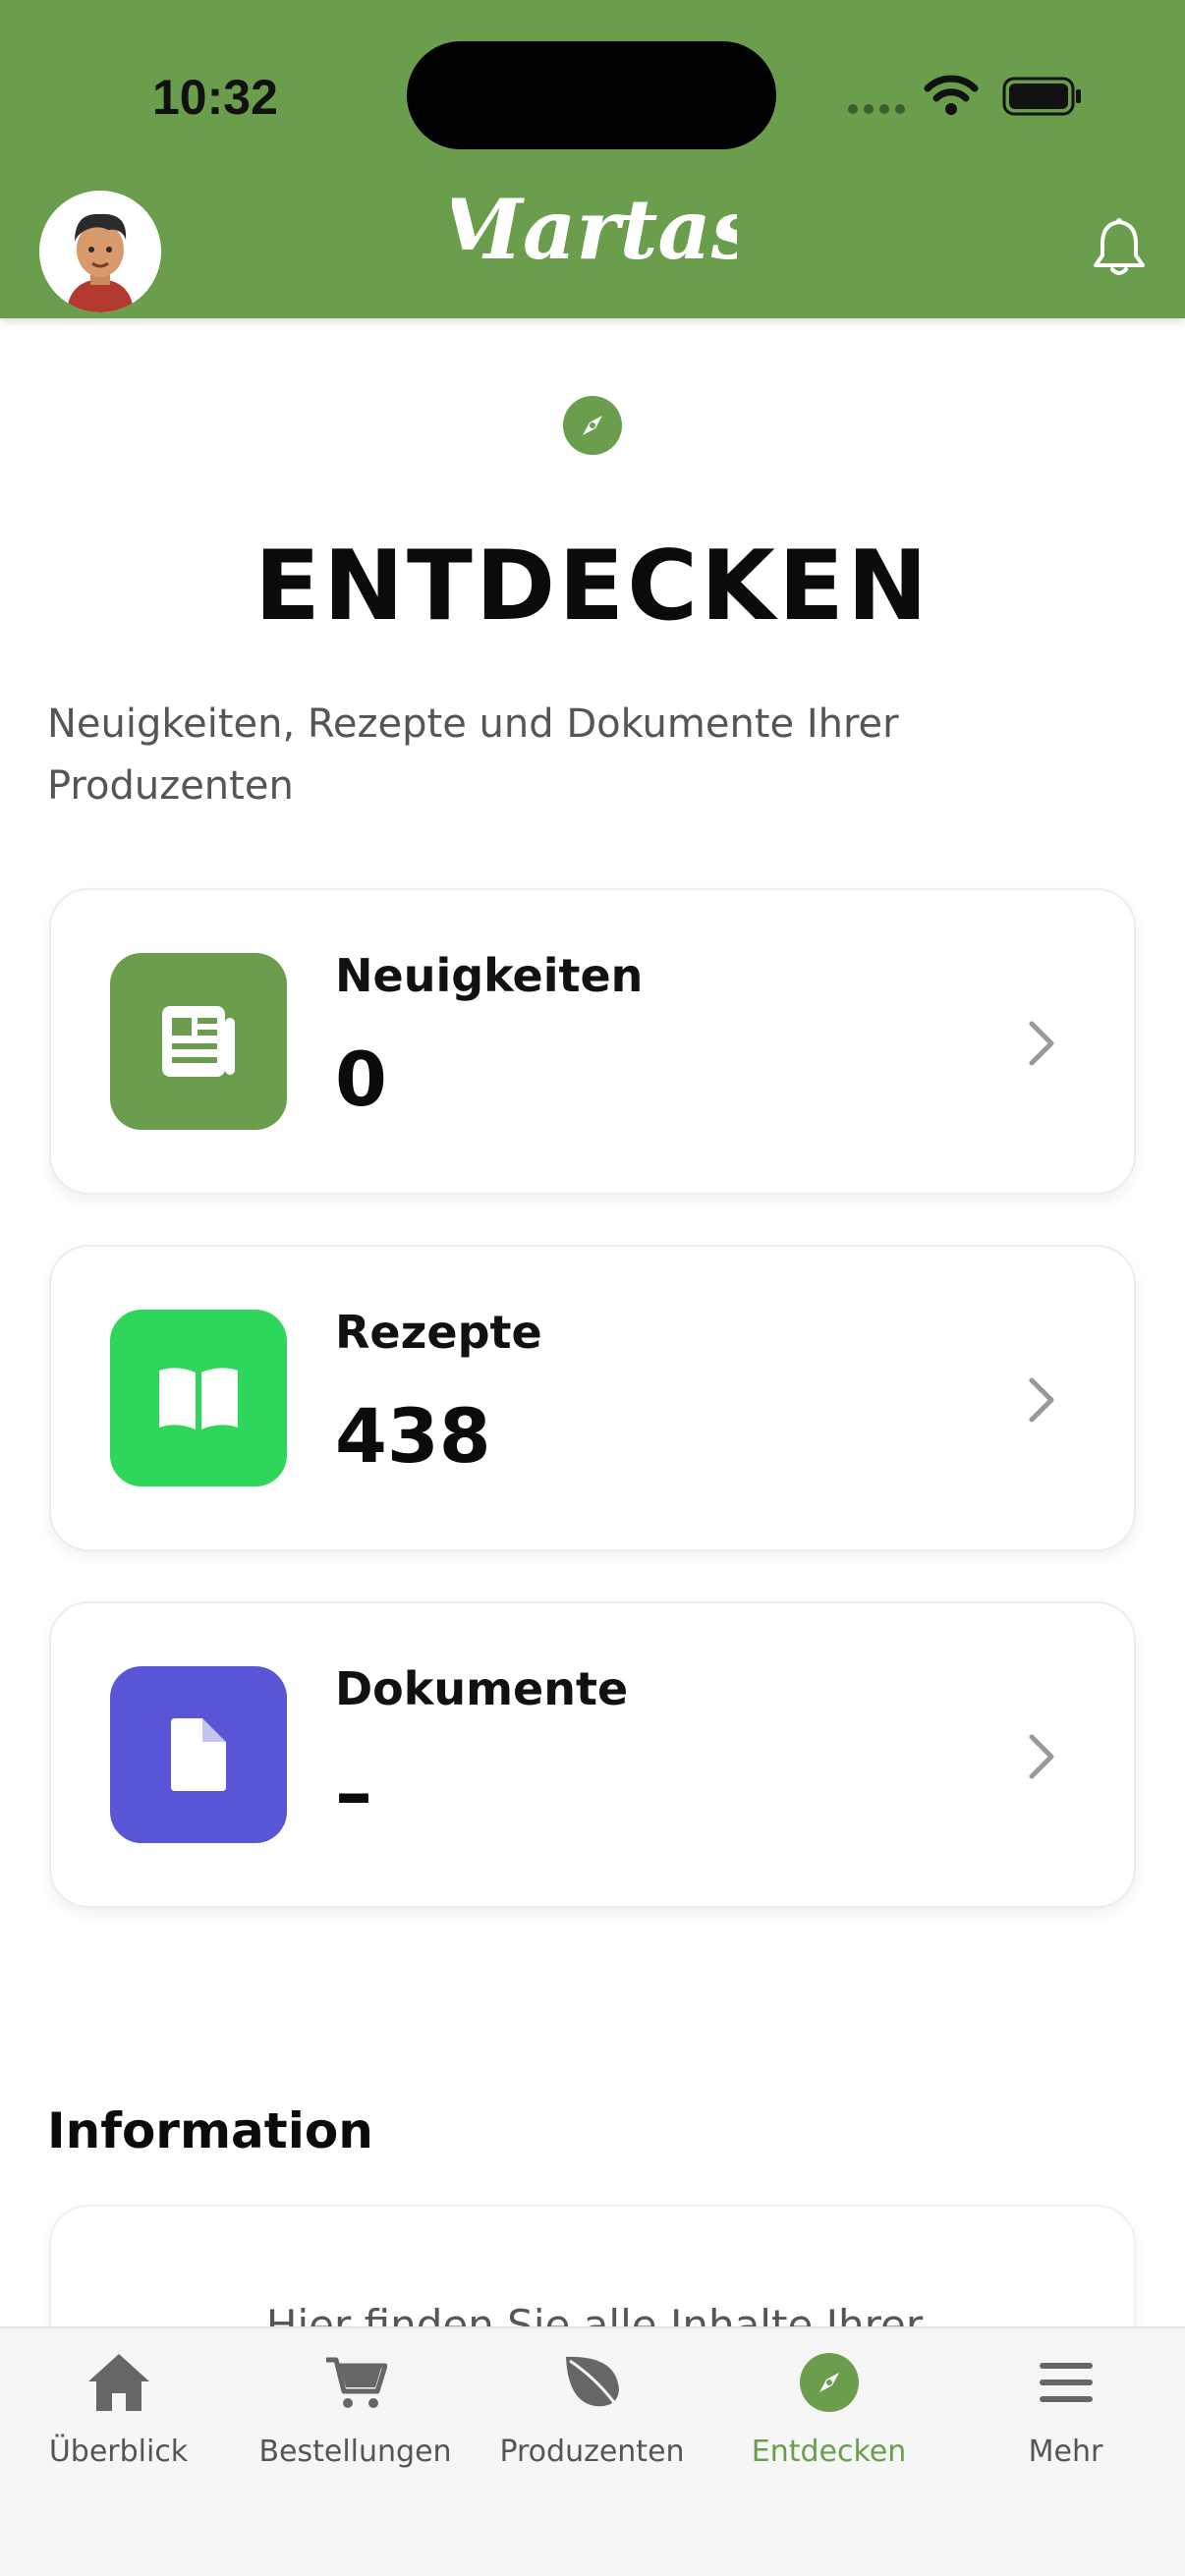  Describe the element at coordinates (119, 2382) in the screenshot. I see `home-icon` at that location.